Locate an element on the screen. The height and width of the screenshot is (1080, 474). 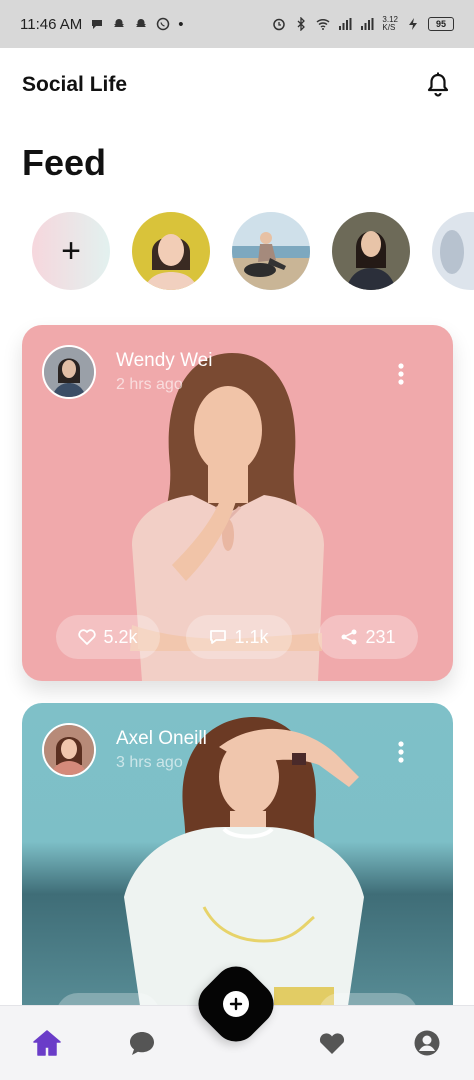
whatsapp-icon is located at coordinates (163, 24).